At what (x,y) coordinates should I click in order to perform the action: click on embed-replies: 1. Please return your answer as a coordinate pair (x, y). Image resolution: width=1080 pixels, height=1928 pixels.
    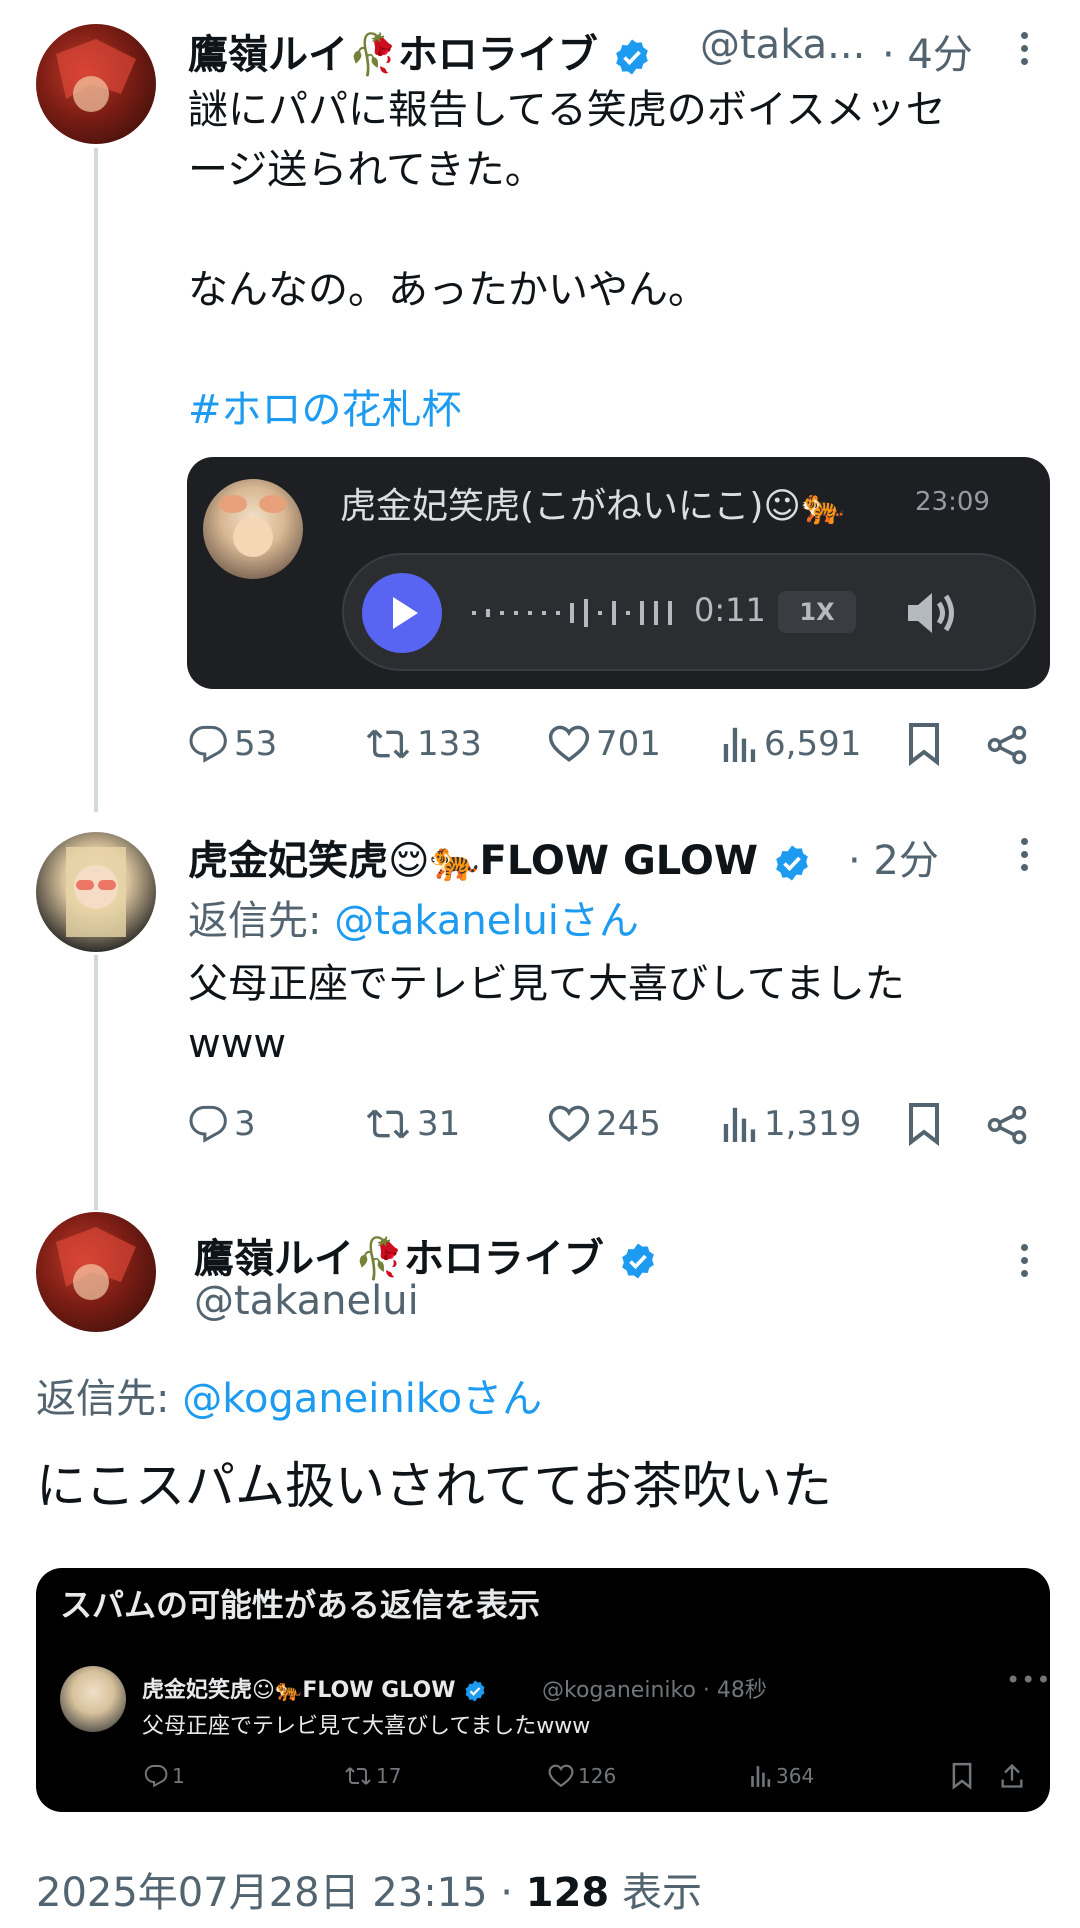
    Looking at the image, I should click on (164, 1776).